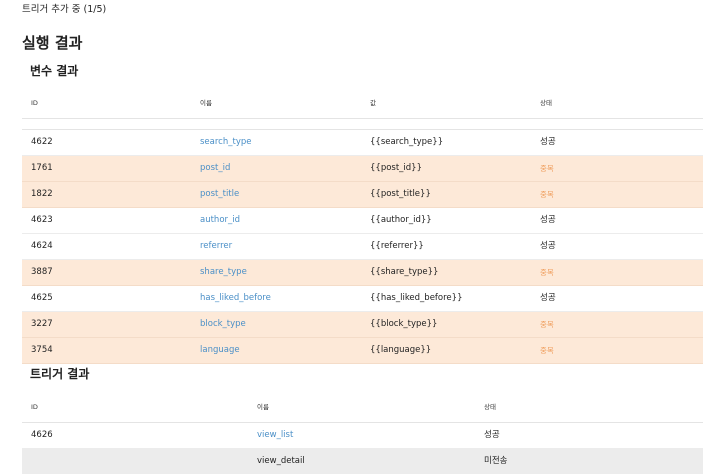 The image size is (720, 474). I want to click on variable-value: {{search_type}}, so click(407, 142).